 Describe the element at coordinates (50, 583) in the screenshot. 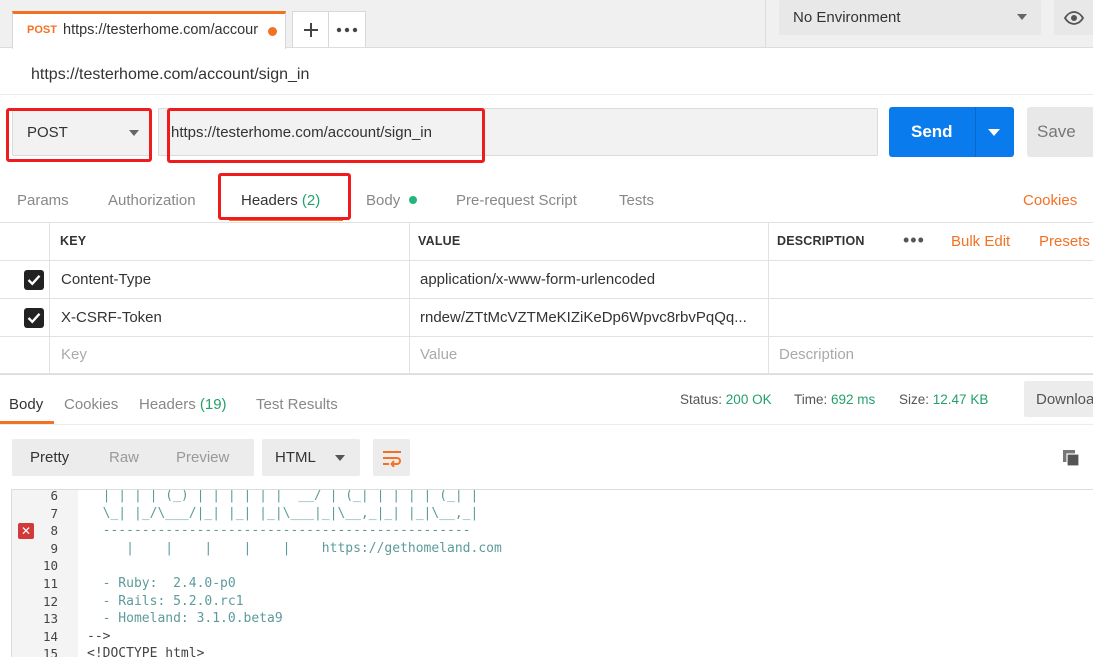

I see `line-number: 11` at that location.